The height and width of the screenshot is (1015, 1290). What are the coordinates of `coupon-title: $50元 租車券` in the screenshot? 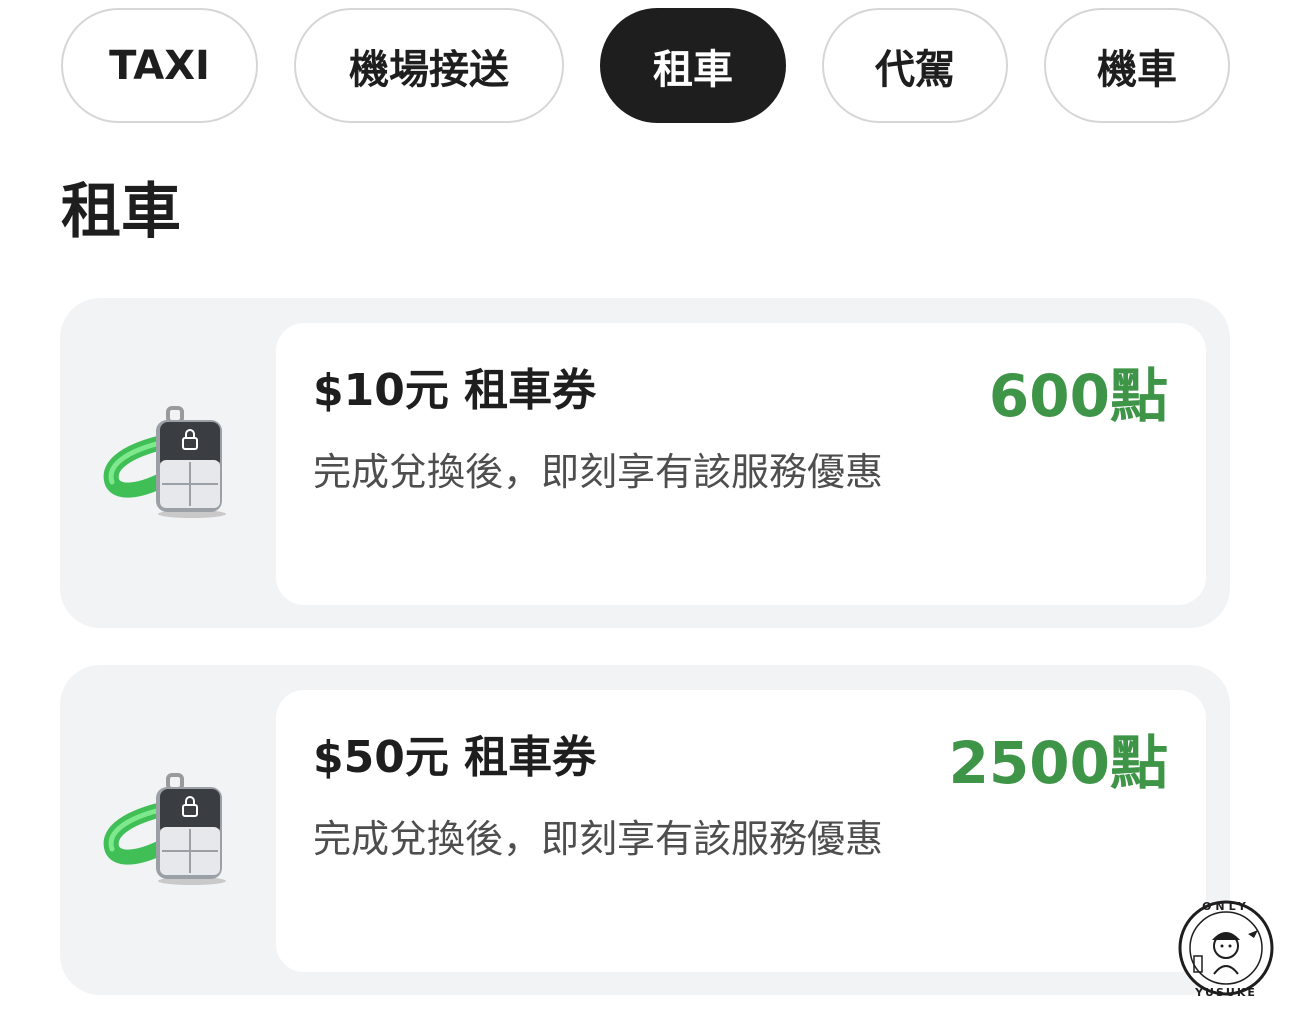 It's located at (455, 757).